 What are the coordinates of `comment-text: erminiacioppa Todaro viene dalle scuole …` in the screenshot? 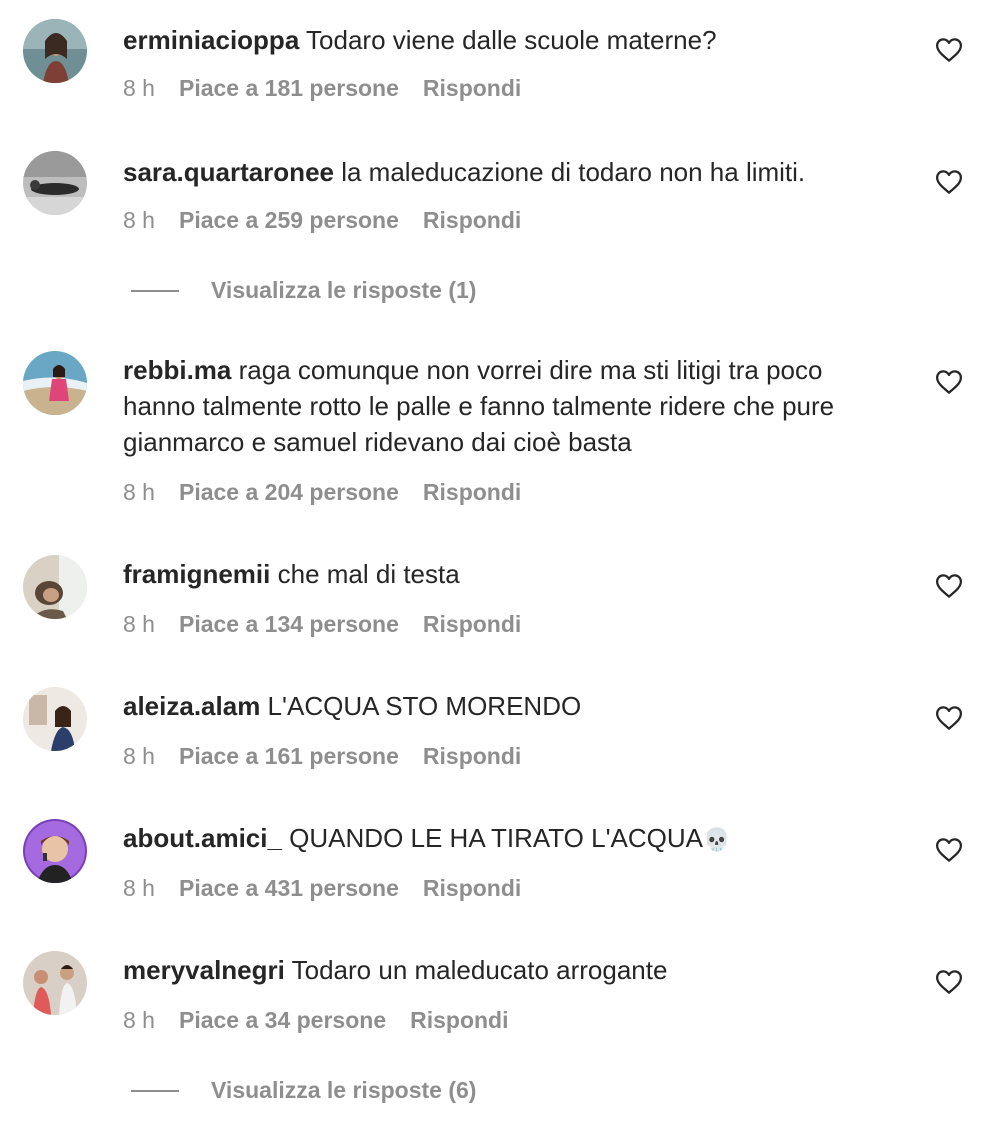 It's located at (508, 40).